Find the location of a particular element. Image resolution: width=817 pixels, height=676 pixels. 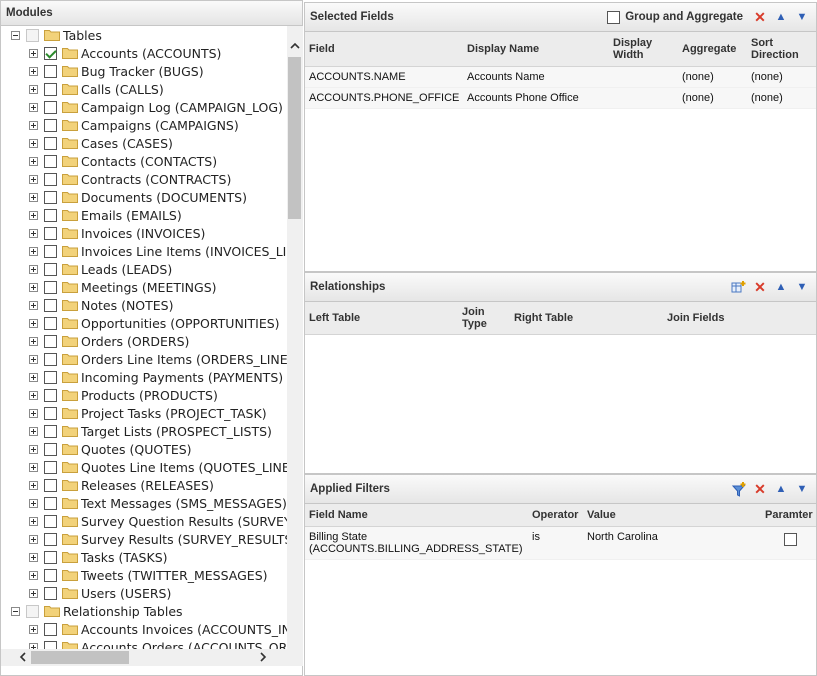

tree-item: Accounts (ACCOUNTS) is located at coordinates (144, 53).